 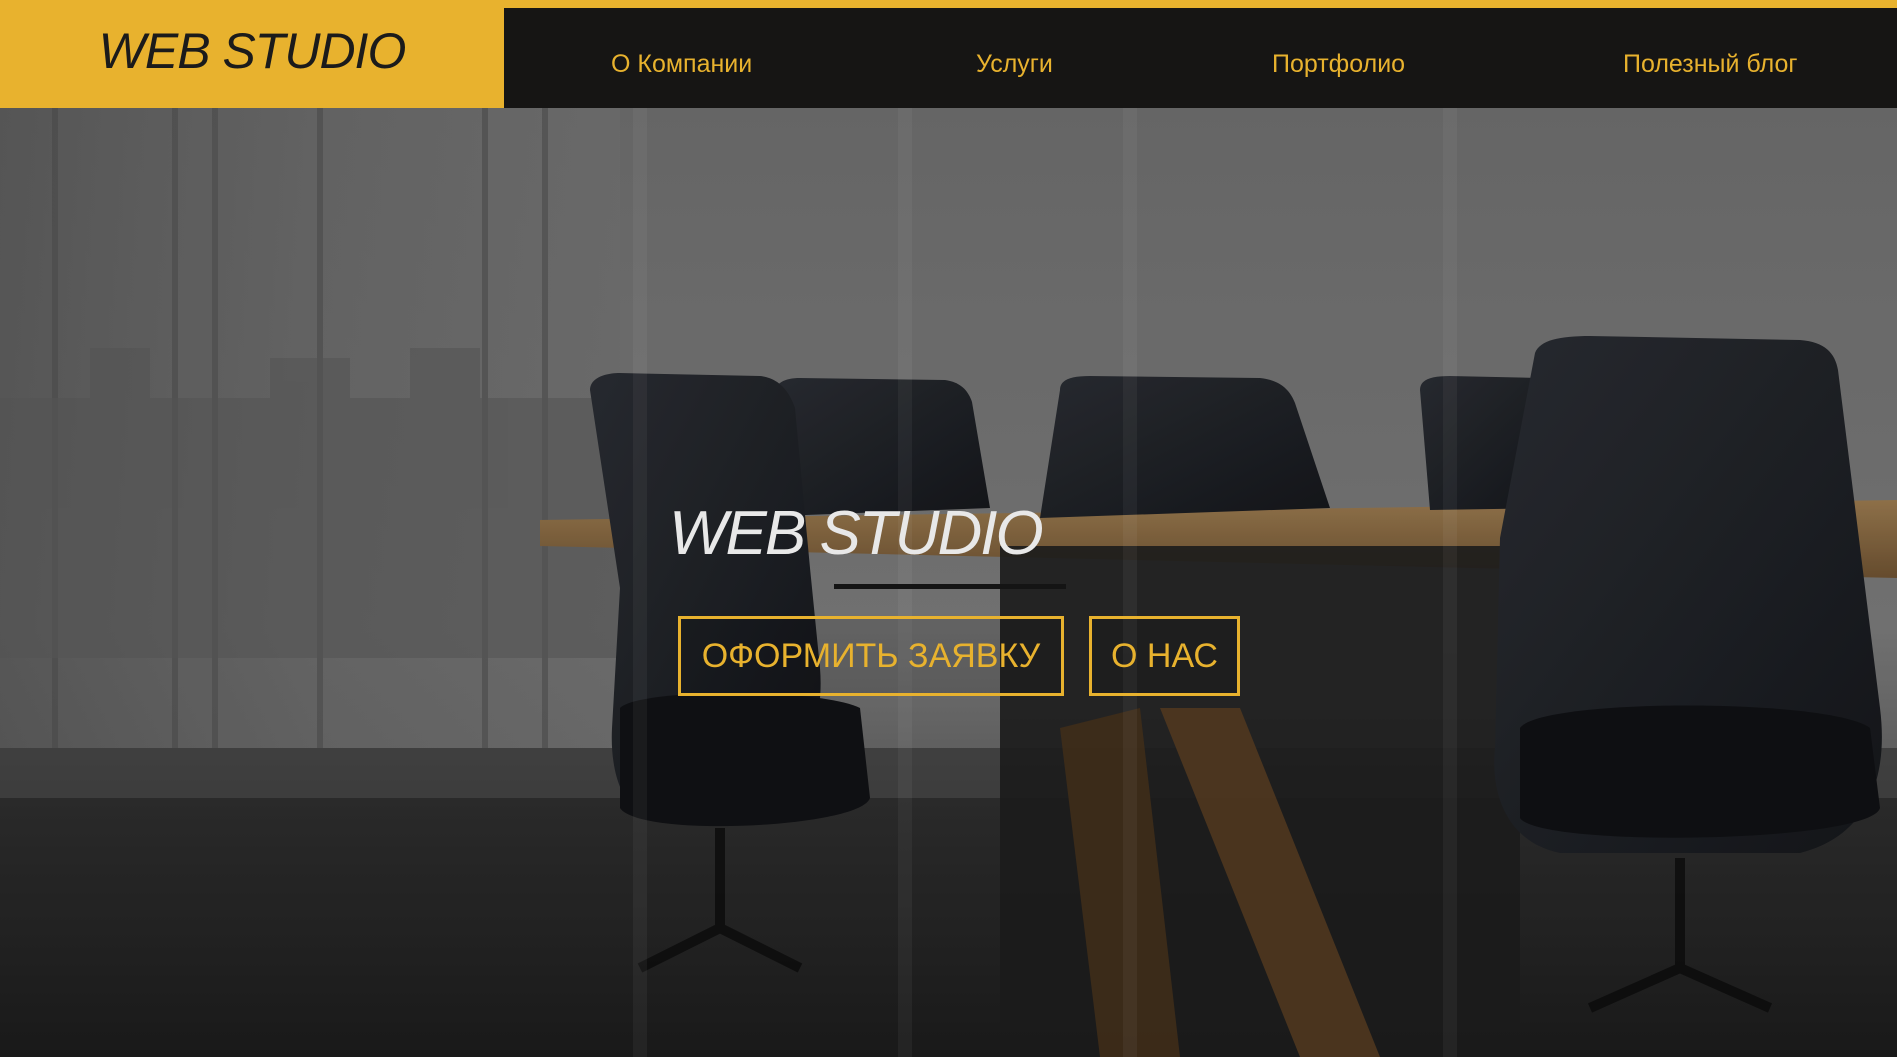 What do you see at coordinates (681, 64) in the screenshot?
I see `nav-item-company: О Компании` at bounding box center [681, 64].